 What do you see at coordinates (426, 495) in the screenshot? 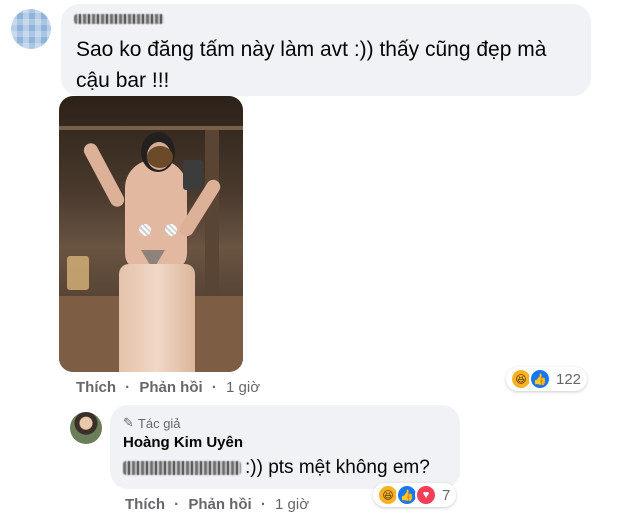
I see `love-icon: ♥` at bounding box center [426, 495].